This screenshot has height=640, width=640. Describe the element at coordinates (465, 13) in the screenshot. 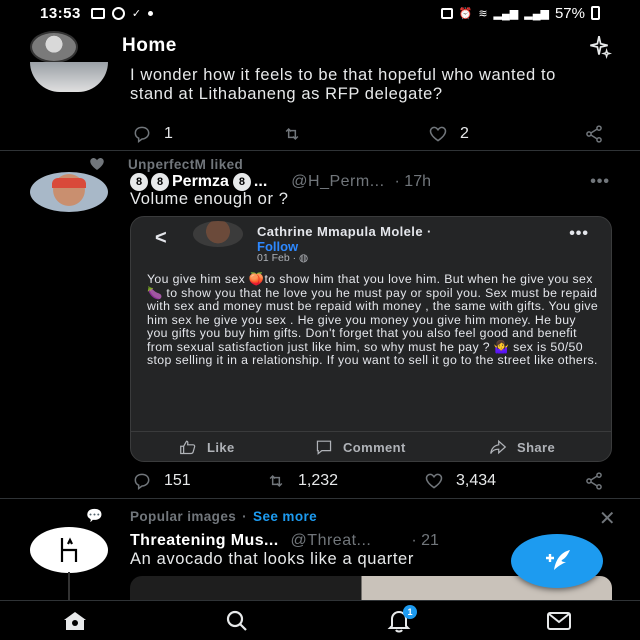

I see `alarm-icon: ⏰` at that location.